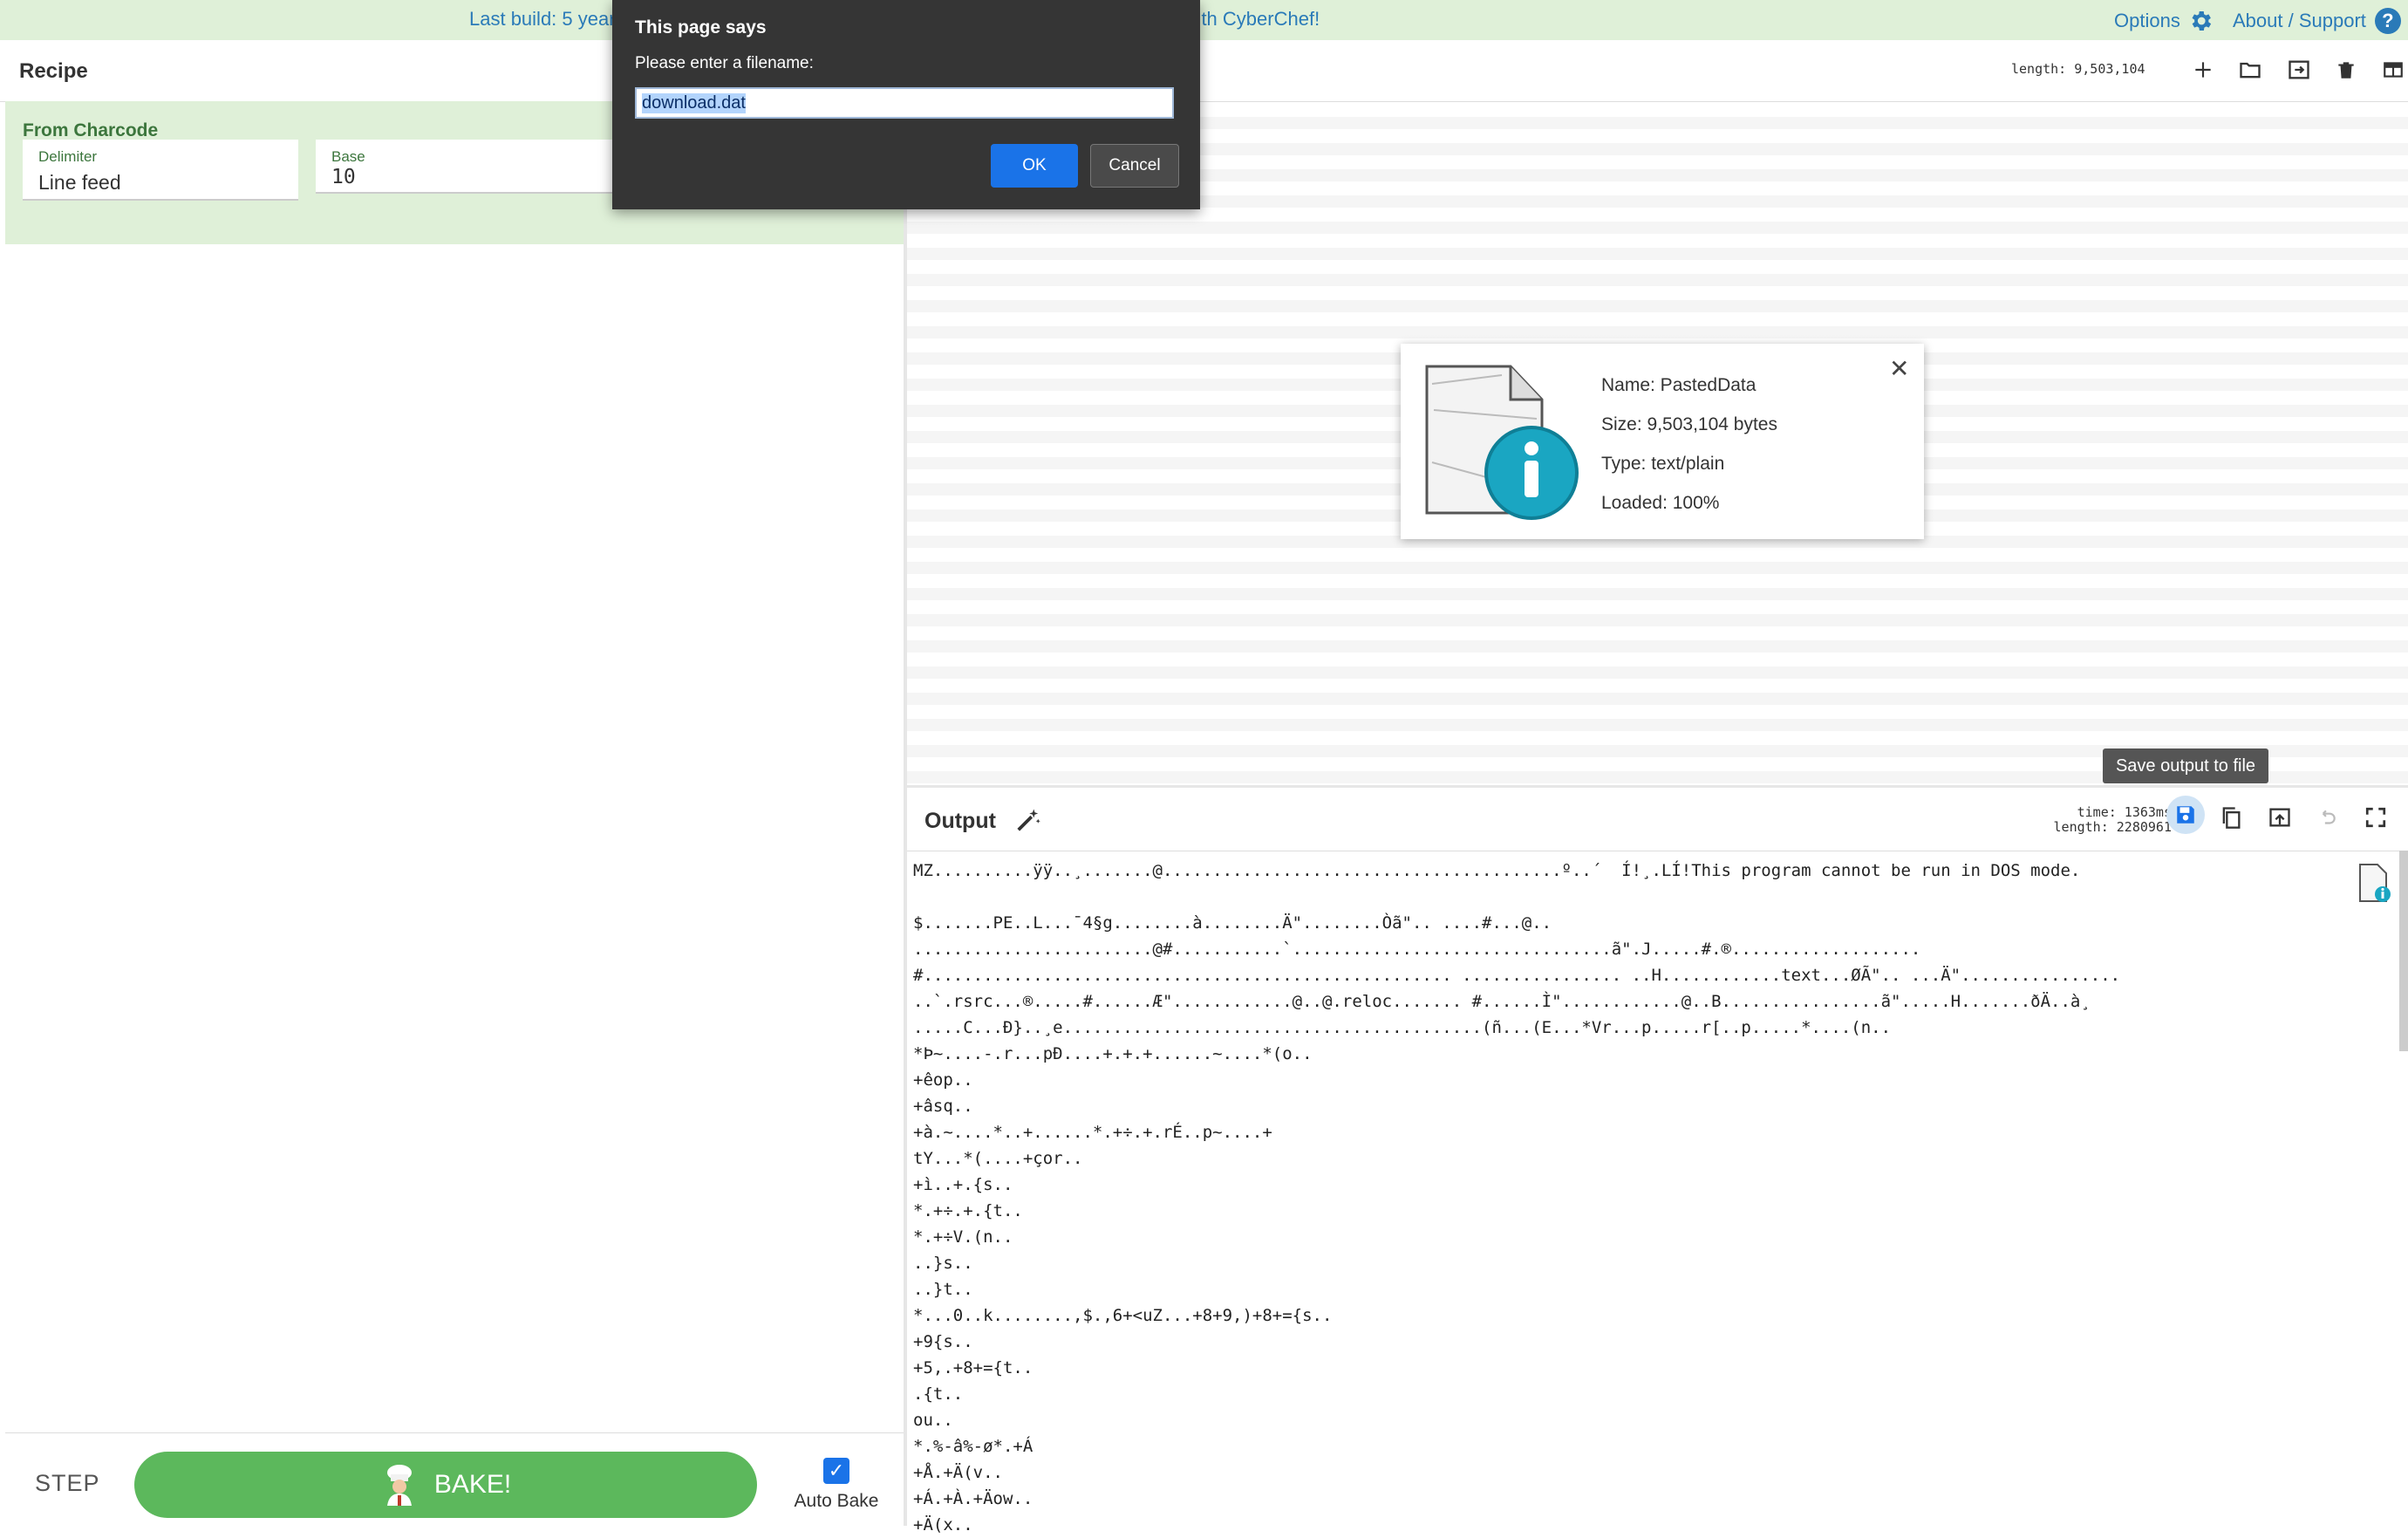 The image size is (2408, 1538). I want to click on step-button: STEP, so click(67, 1483).